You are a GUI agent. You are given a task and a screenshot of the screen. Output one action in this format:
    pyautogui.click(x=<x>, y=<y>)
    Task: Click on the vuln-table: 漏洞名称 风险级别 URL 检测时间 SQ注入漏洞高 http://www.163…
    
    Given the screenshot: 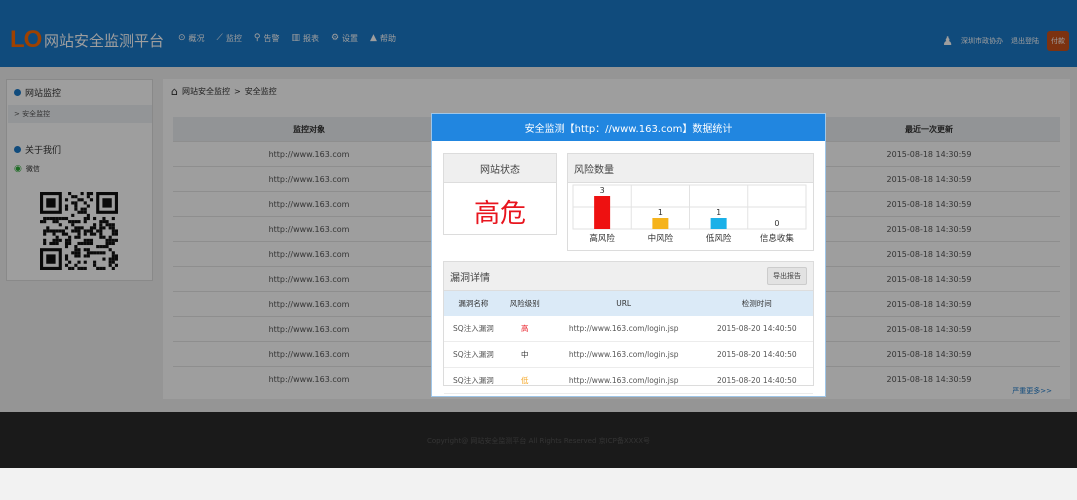 What is the action you would take?
    pyautogui.click(x=628, y=342)
    